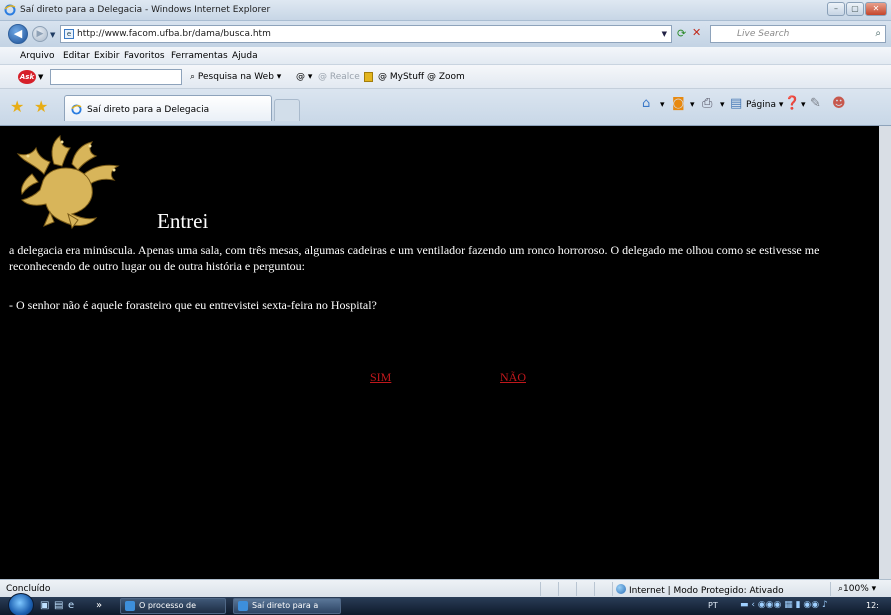 This screenshot has width=891, height=615. Describe the element at coordinates (798, 34) in the screenshot. I see `search-box: Live Search ⌕` at that location.